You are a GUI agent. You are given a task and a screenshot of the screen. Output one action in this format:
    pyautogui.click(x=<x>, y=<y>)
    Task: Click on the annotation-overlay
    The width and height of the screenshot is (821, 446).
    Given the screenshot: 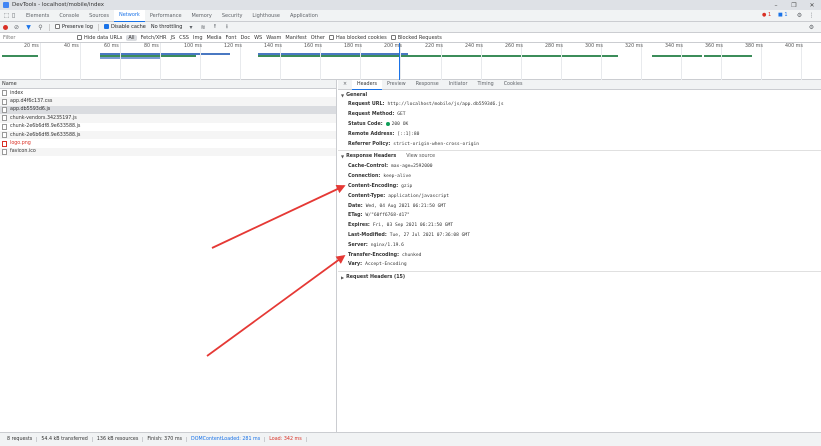 What is the action you would take?
    pyautogui.click(x=276, y=270)
    